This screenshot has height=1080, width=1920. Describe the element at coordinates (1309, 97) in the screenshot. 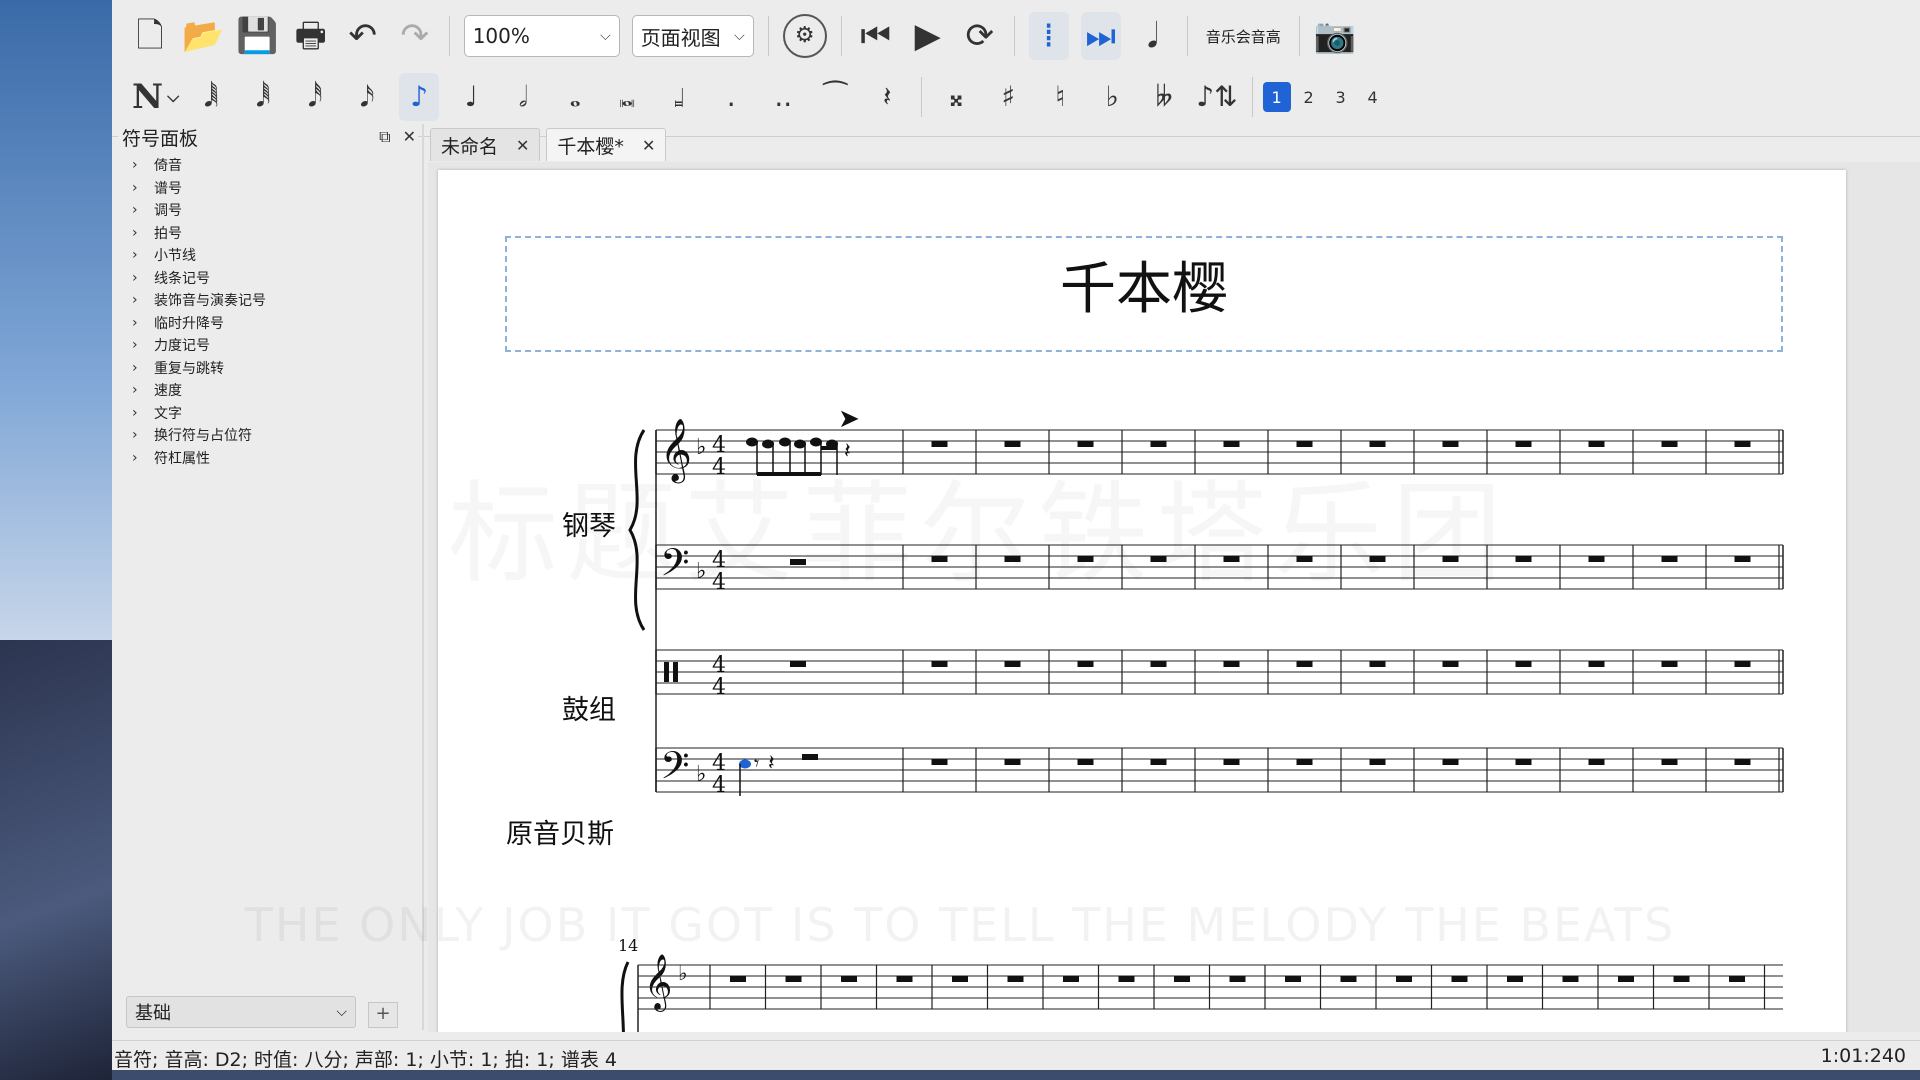

I see `voice-2-button: 2` at that location.